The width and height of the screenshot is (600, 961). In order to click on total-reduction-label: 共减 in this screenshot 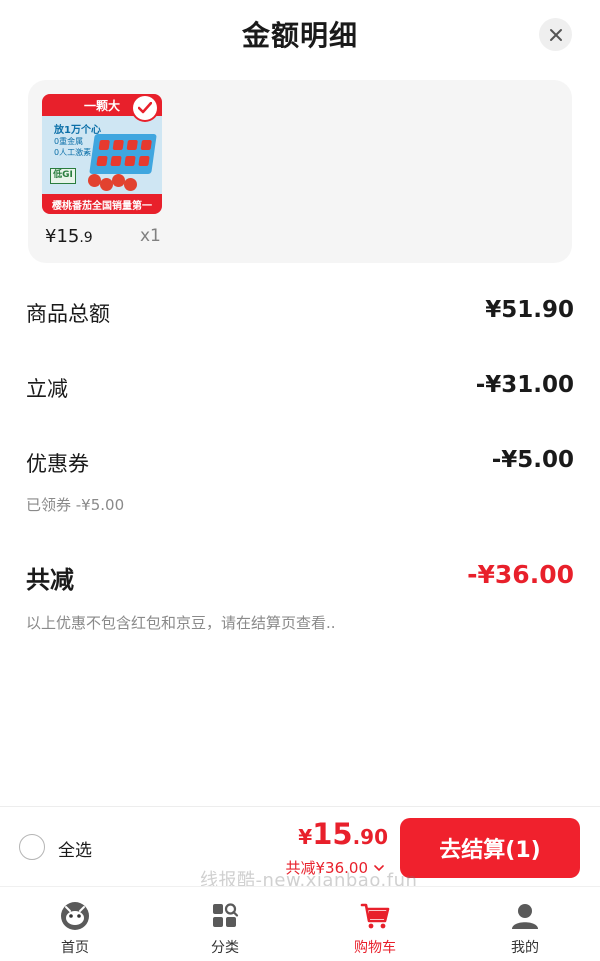, I will do `click(50, 580)`.